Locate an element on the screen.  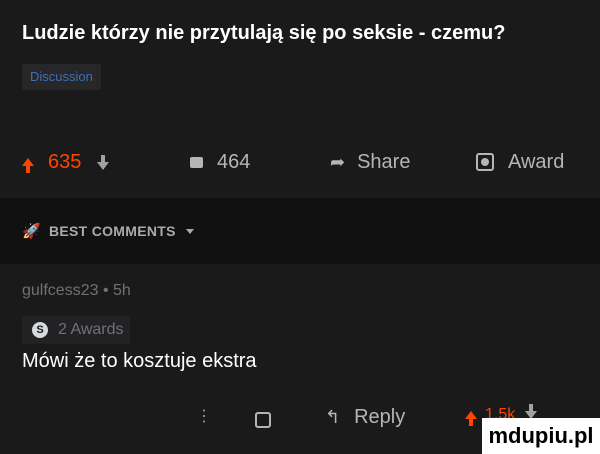
comment-awards: S 2 Awards is located at coordinates (76, 330).